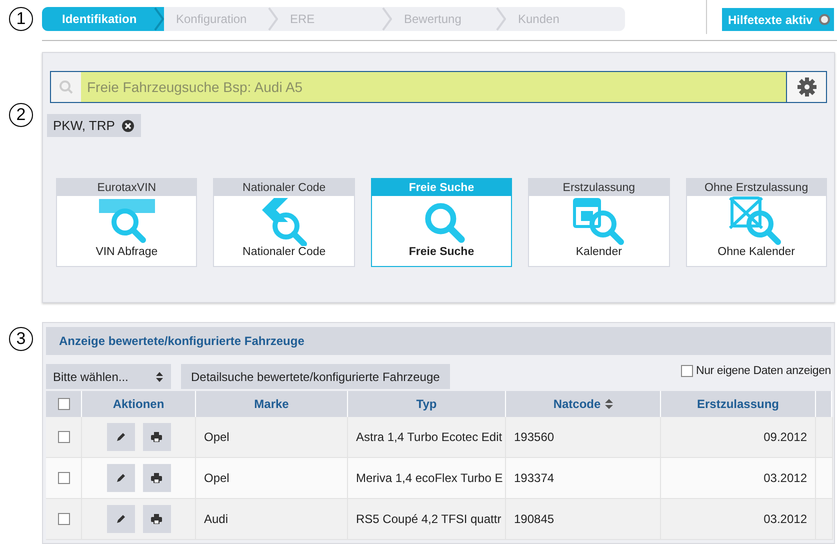 This screenshot has height=544, width=837. I want to click on settings-button, so click(806, 87).